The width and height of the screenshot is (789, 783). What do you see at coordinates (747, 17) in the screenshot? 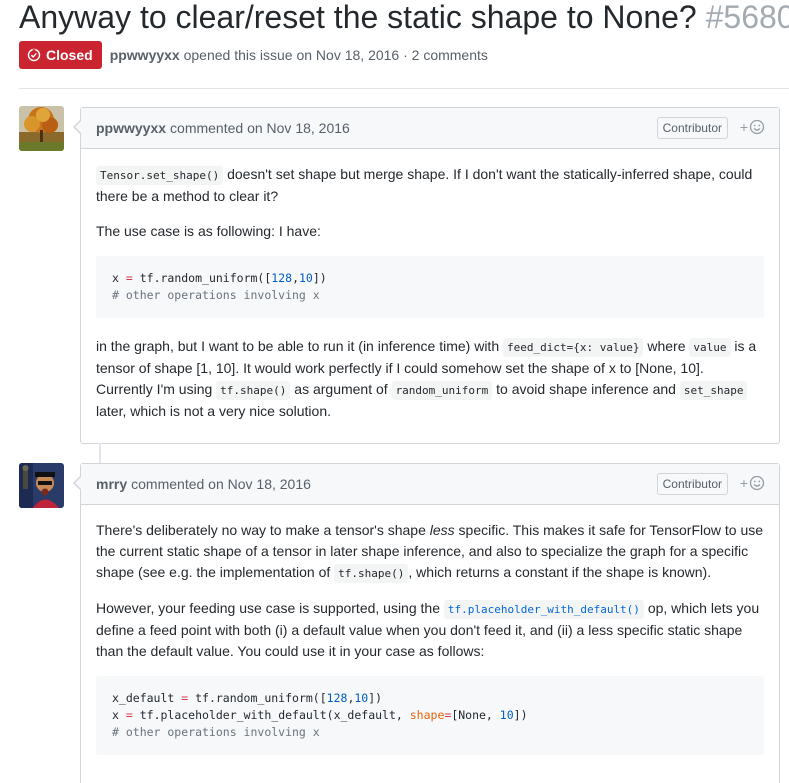
I see `issue-number: #5680` at bounding box center [747, 17].